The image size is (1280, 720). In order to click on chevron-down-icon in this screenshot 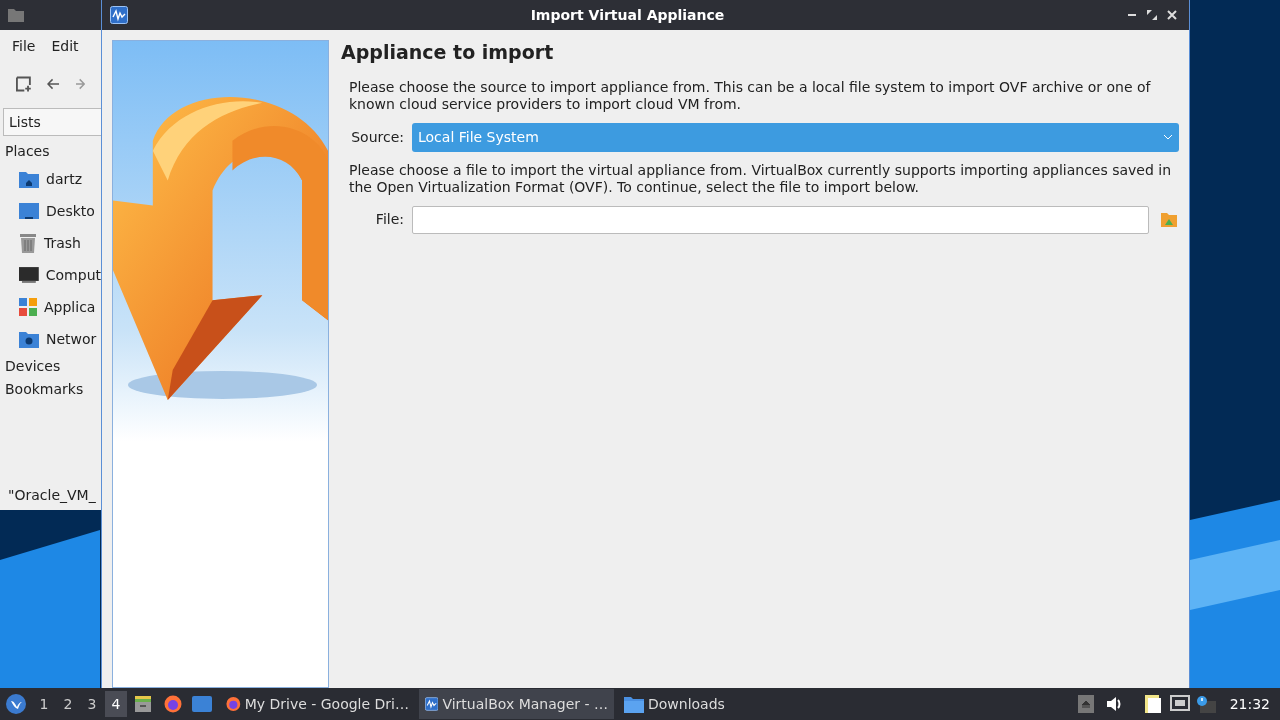, I will do `click(1168, 137)`.